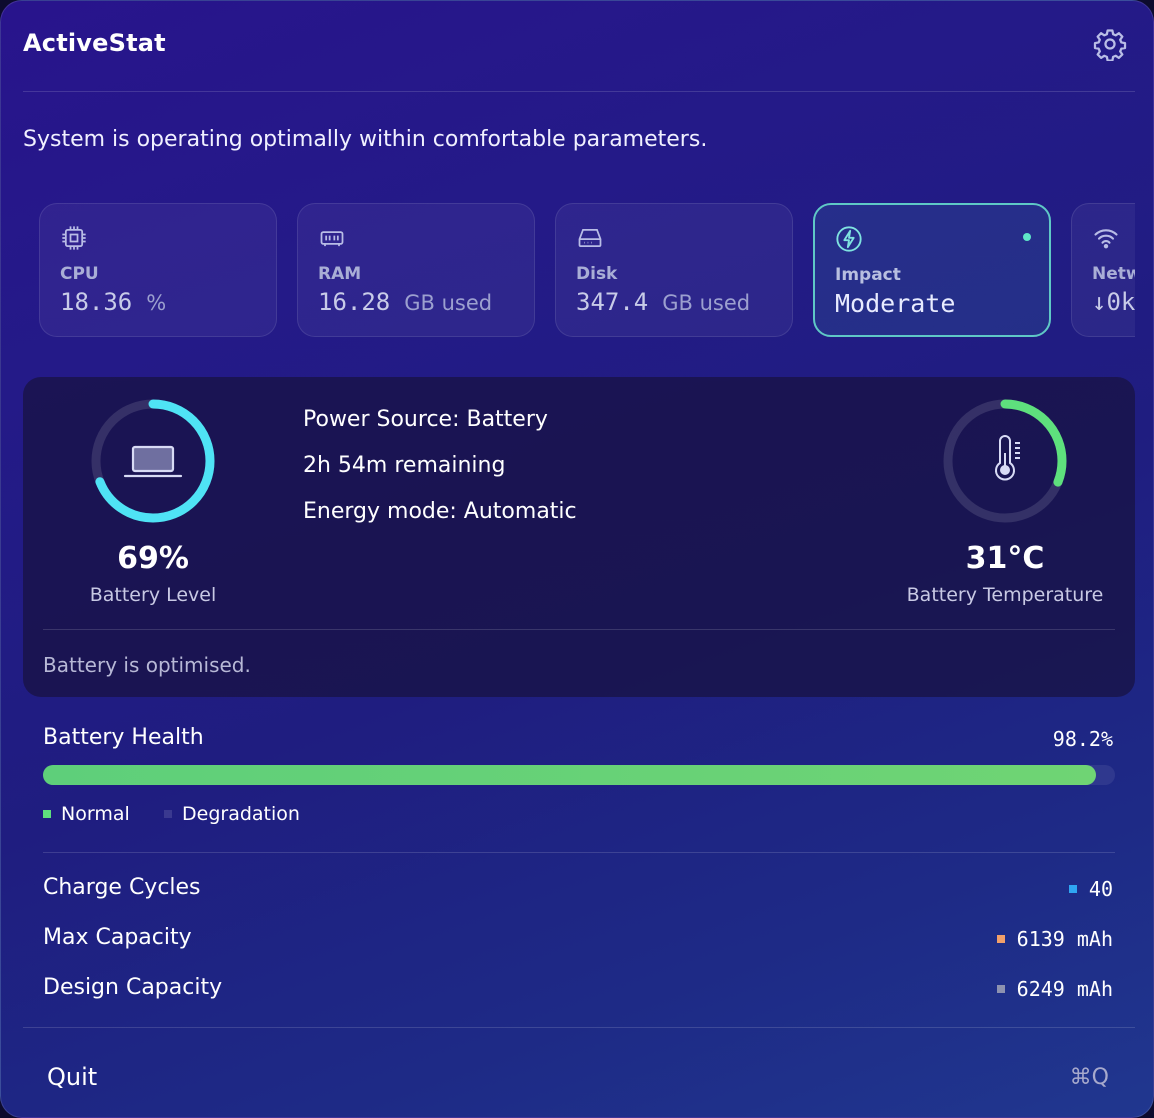 The image size is (1154, 1118). I want to click on legend-normal: Normal, so click(86, 814).